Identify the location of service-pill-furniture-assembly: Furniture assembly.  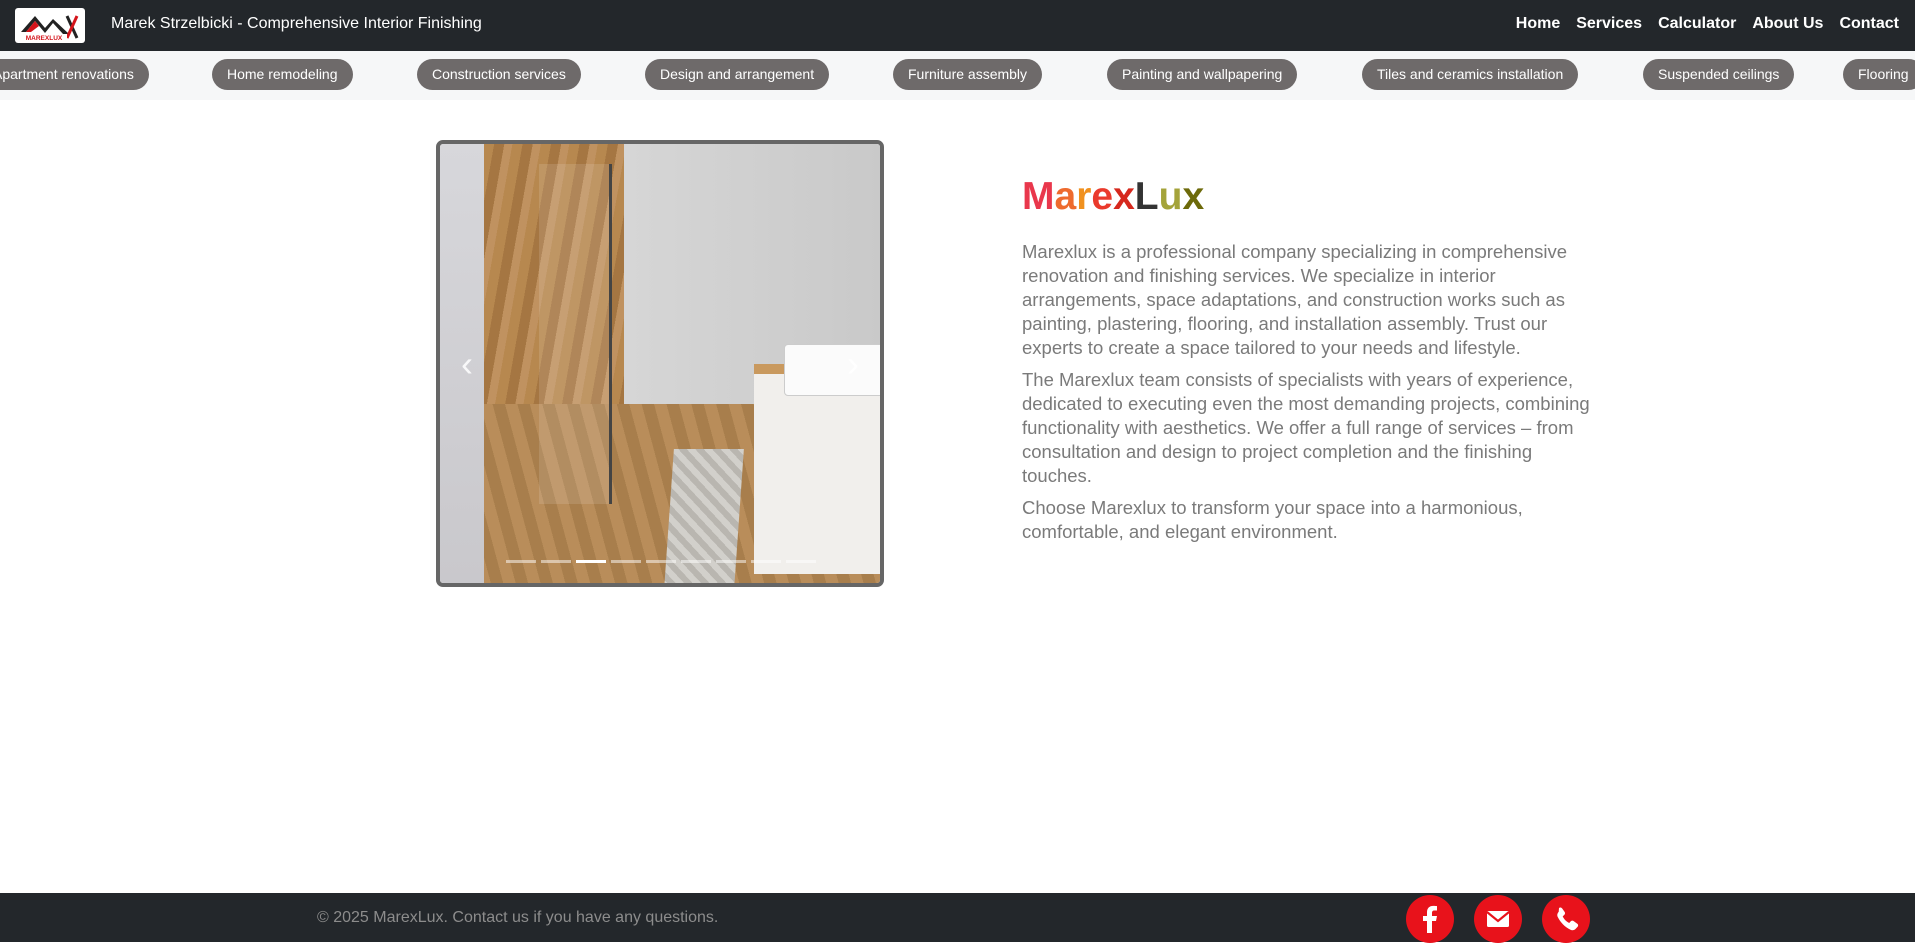
(968, 74).